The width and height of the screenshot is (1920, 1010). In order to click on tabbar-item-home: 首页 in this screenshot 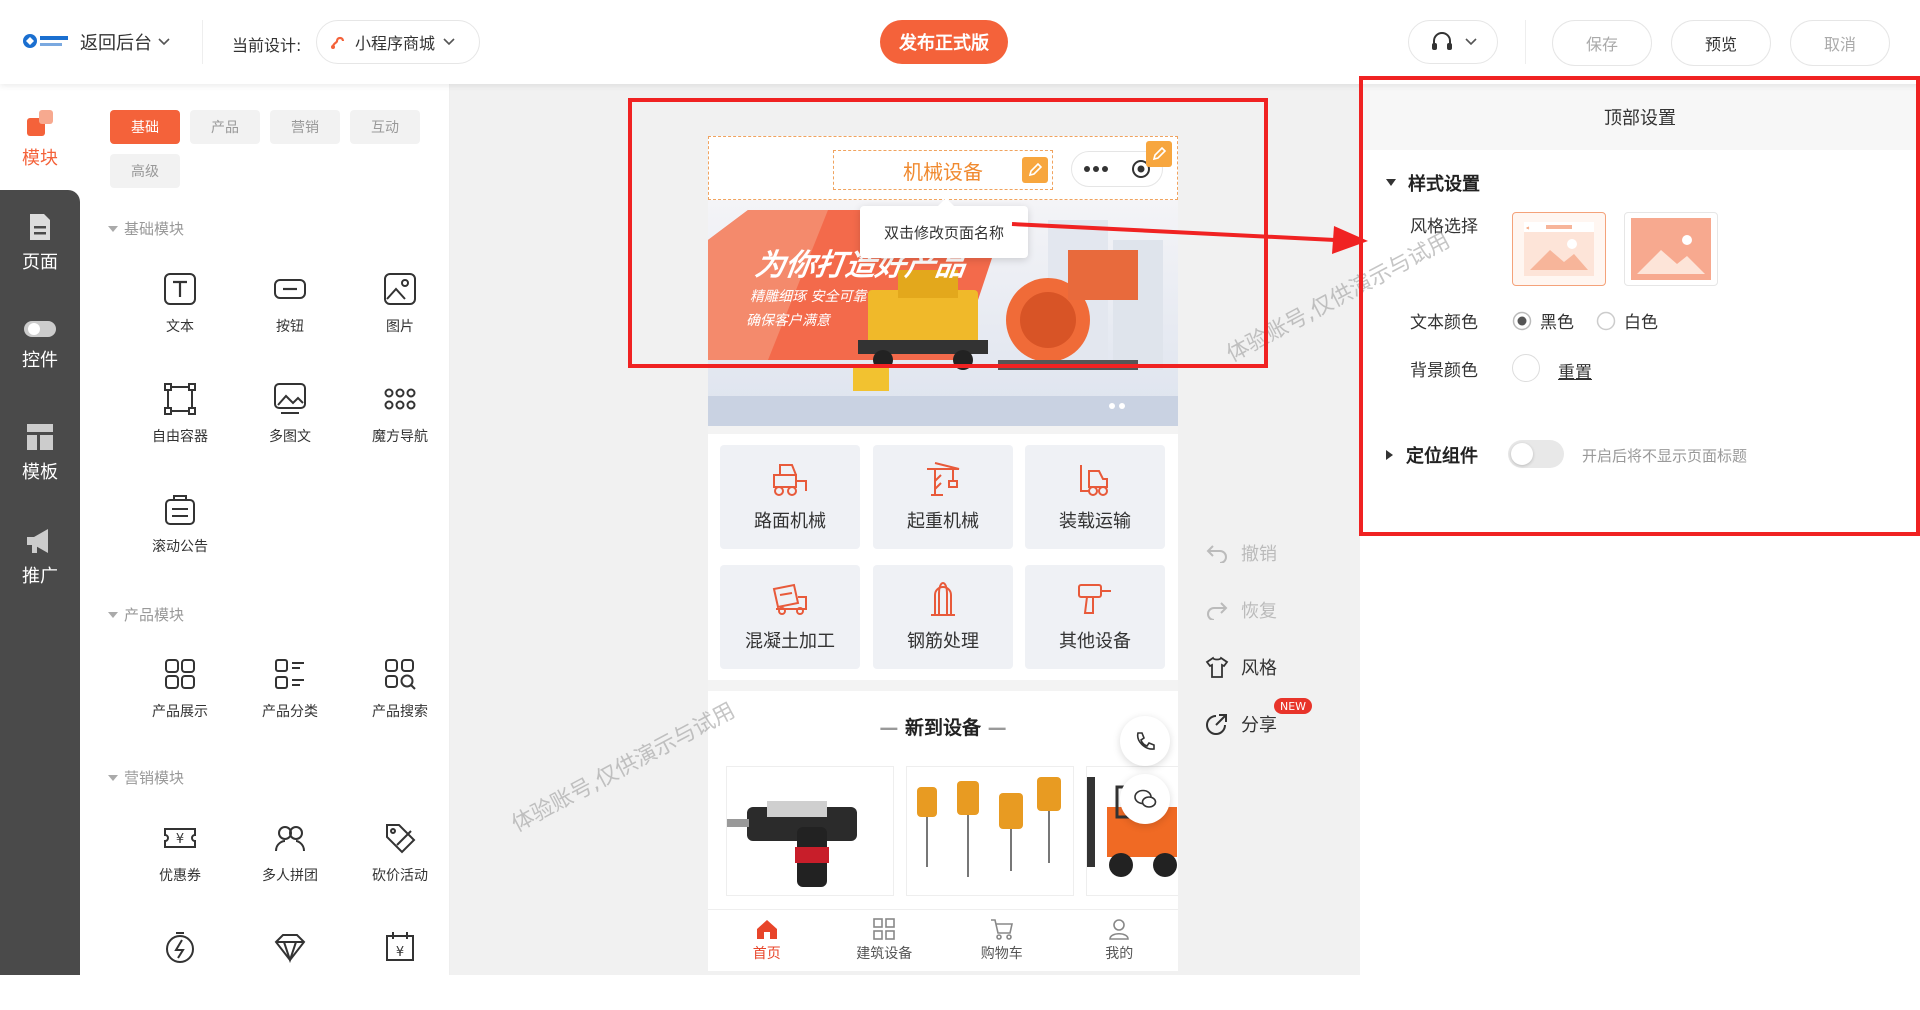, I will do `click(767, 940)`.